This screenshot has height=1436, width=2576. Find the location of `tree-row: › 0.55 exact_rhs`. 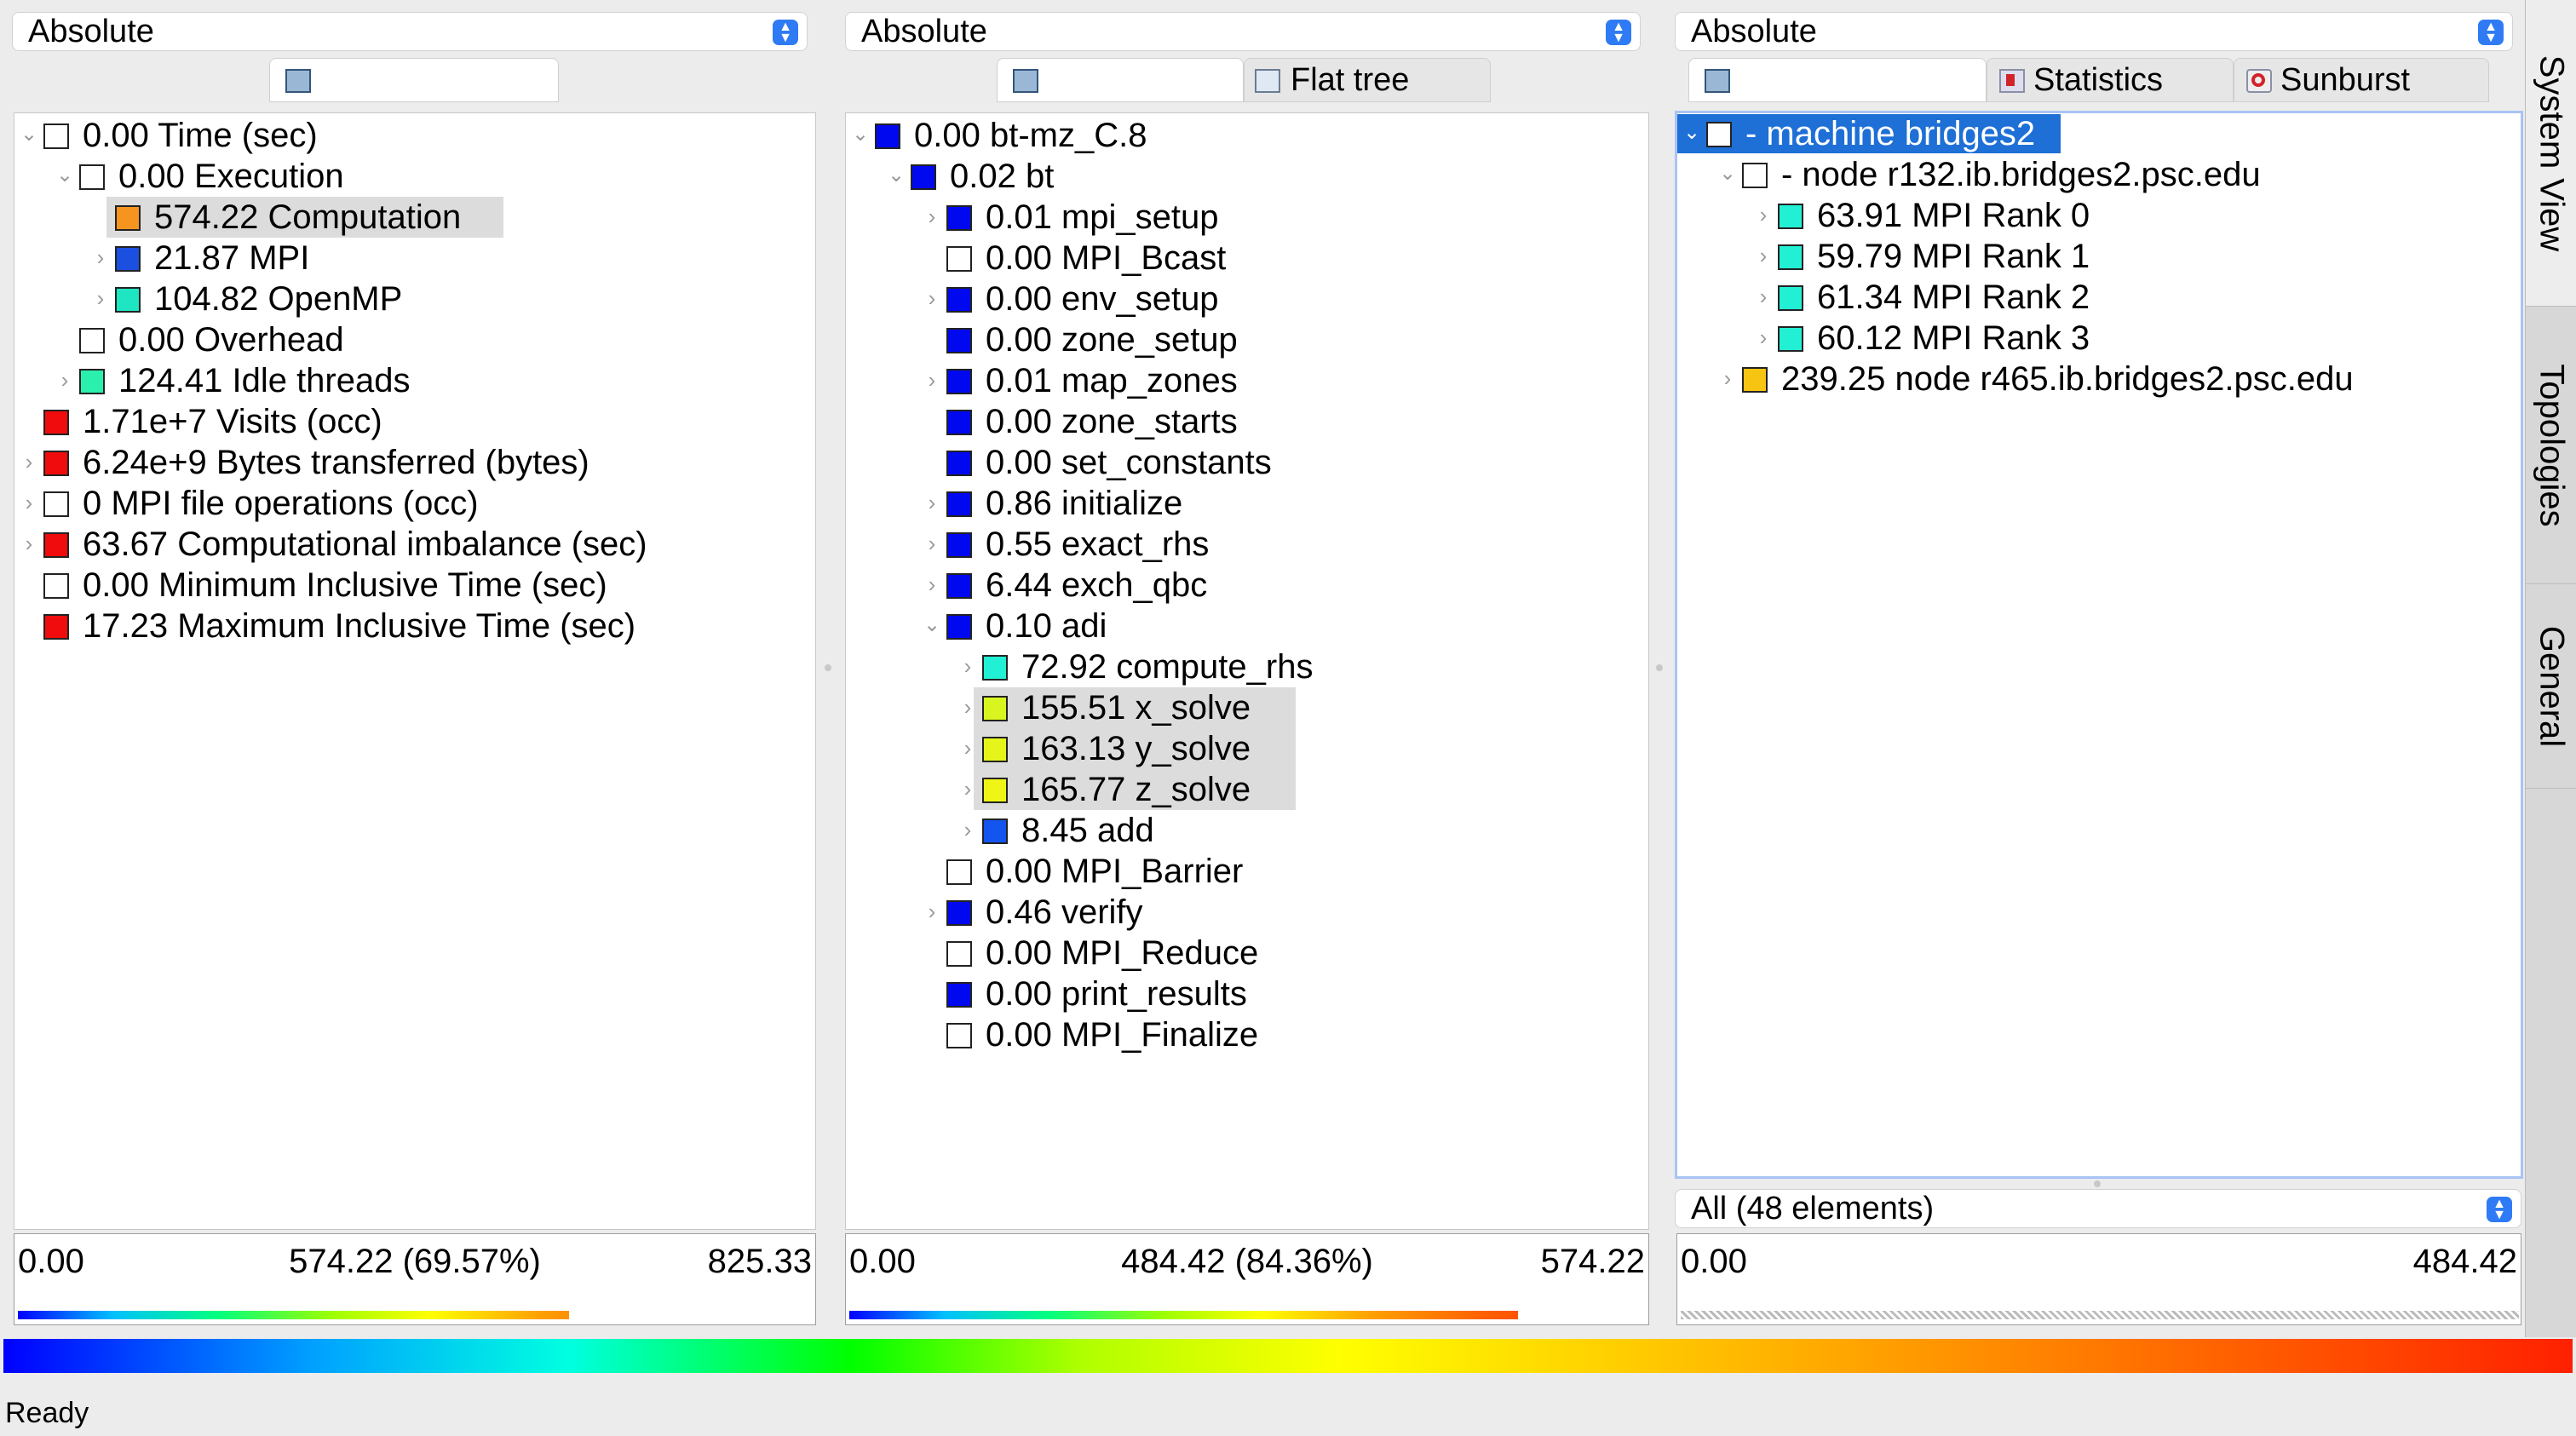

tree-row: › 0.55 exact_rhs is located at coordinates (1247, 544).